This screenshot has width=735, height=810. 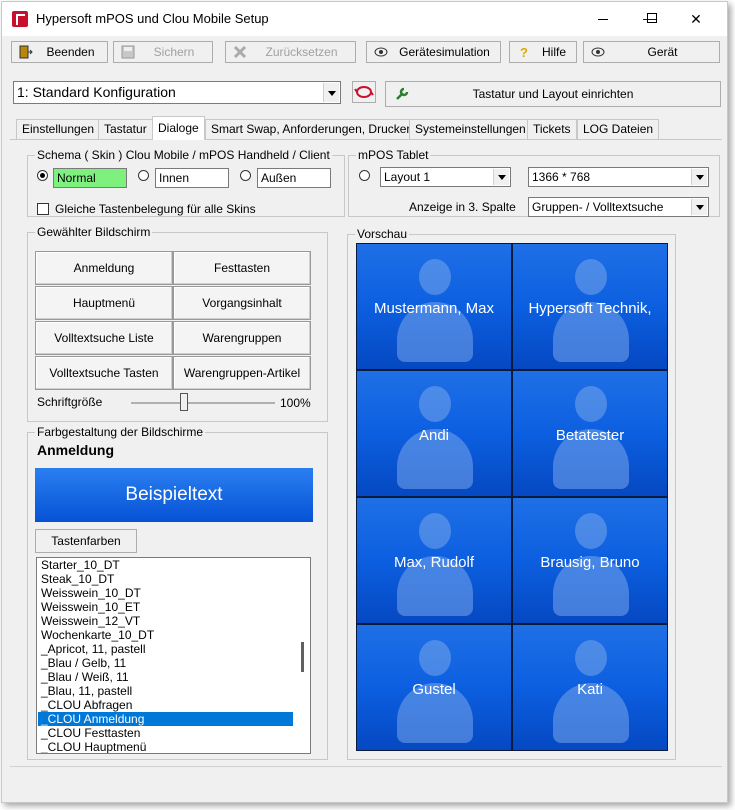 I want to click on tab-tickets: Tickets, so click(x=552, y=129).